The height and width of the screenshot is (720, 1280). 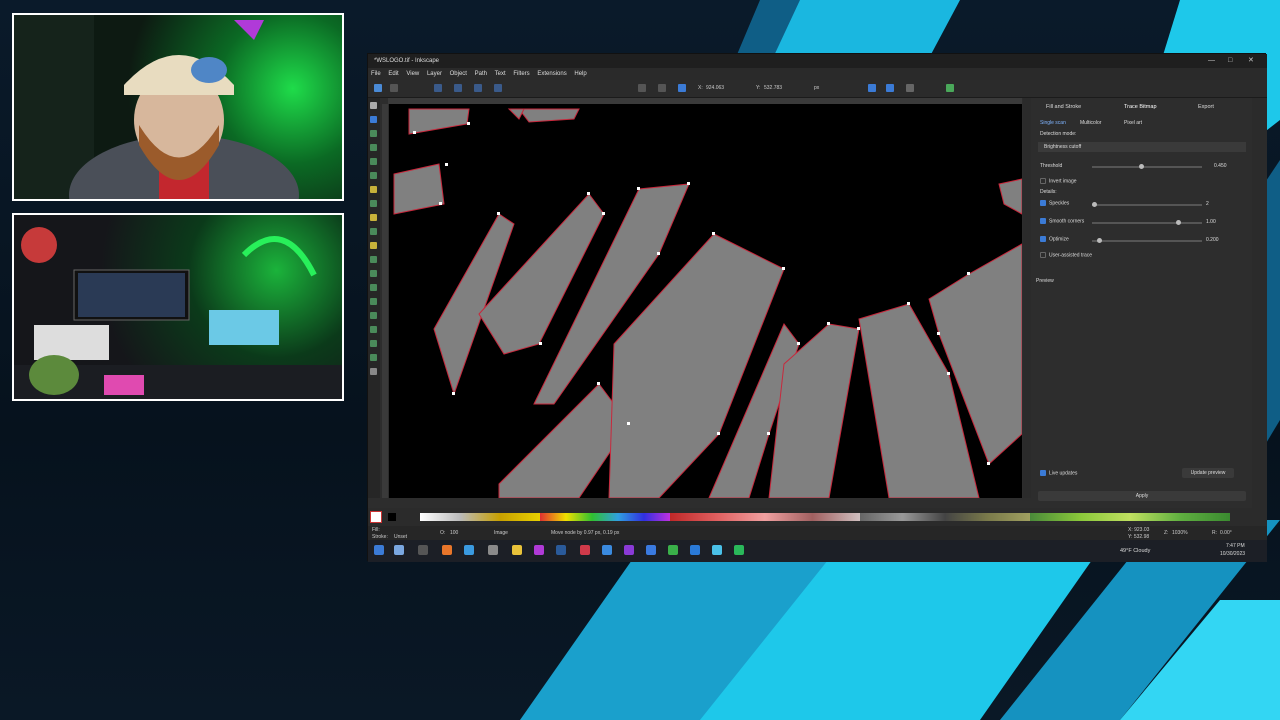 I want to click on optimize-knob, so click(x=1099, y=240).